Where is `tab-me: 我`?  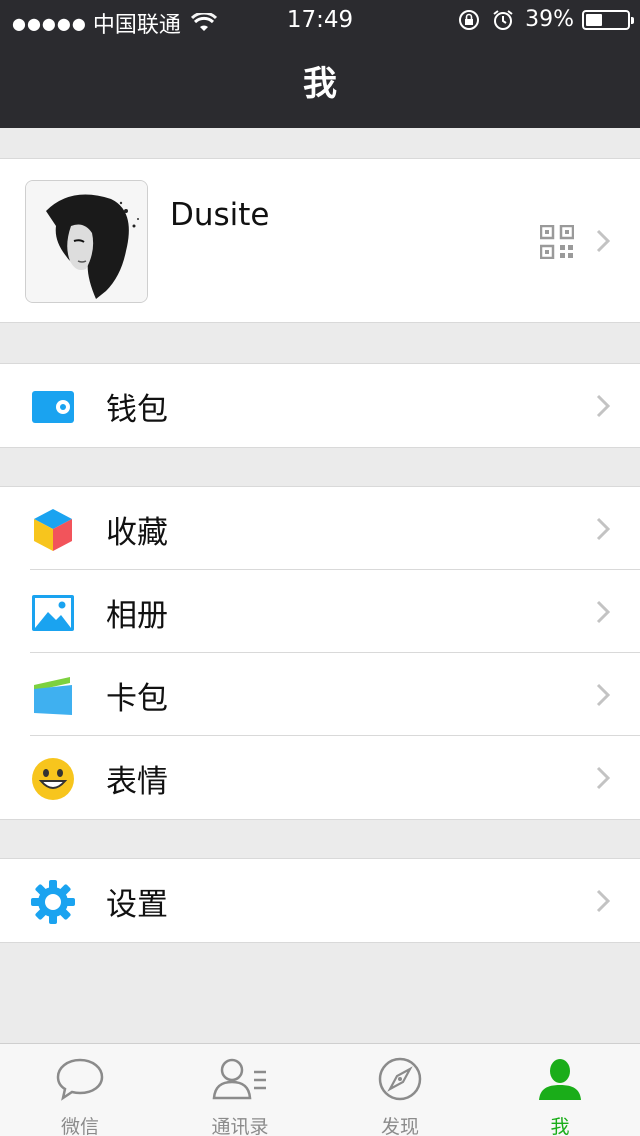 tab-me: 我 is located at coordinates (560, 1090).